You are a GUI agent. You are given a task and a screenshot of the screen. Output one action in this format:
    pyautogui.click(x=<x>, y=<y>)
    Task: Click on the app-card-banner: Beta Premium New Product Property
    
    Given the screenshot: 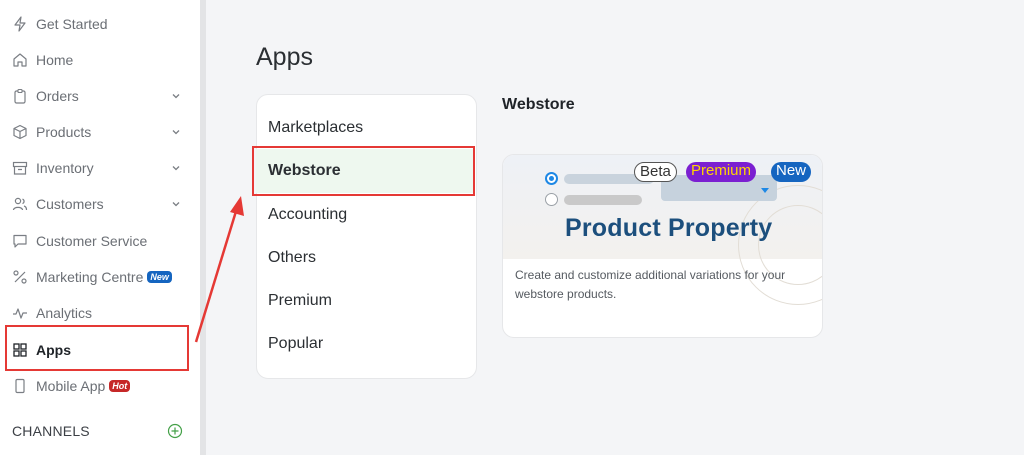 What is the action you would take?
    pyautogui.click(x=662, y=230)
    